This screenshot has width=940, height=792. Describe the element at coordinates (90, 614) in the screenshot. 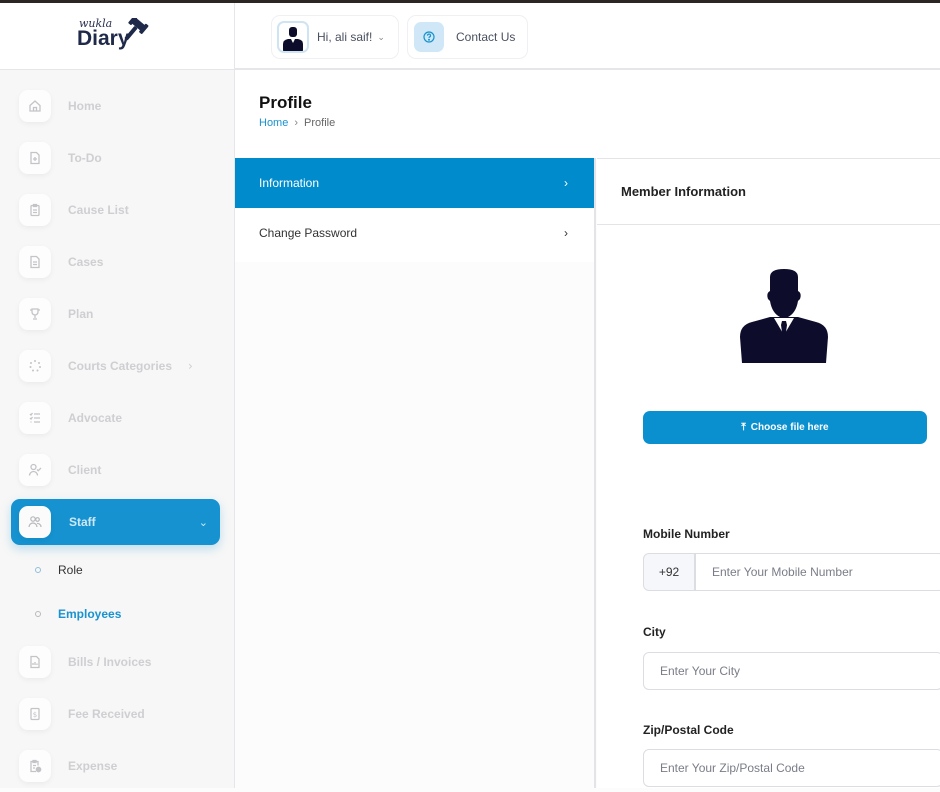

I see `sidebar-subitem-label: Employees` at that location.